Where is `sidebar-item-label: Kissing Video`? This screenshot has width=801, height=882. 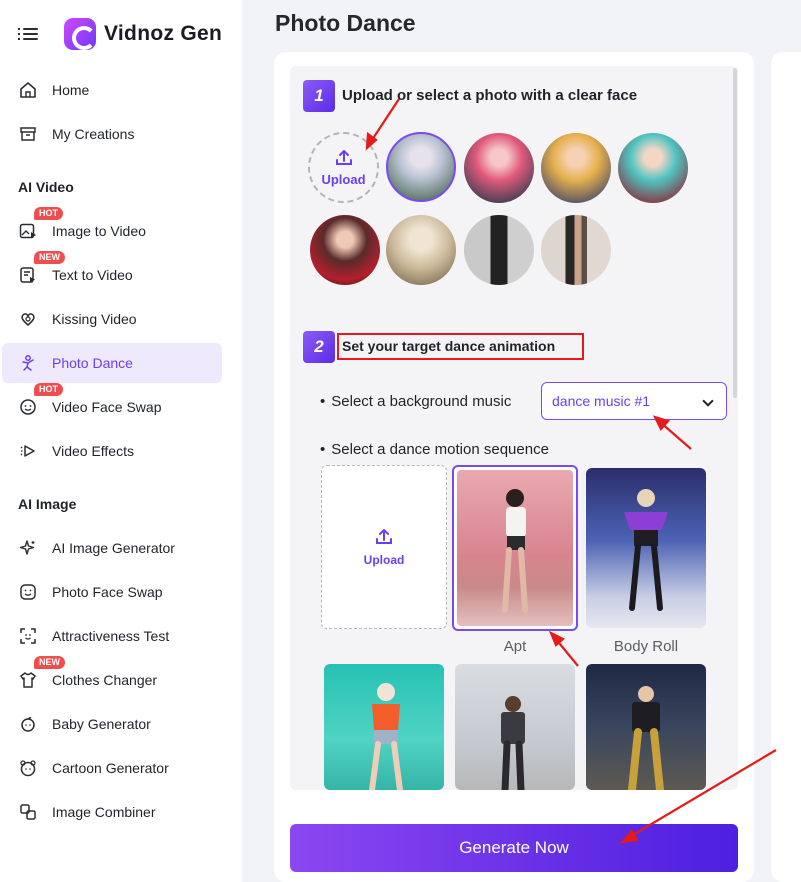
sidebar-item-label: Kissing Video is located at coordinates (94, 319).